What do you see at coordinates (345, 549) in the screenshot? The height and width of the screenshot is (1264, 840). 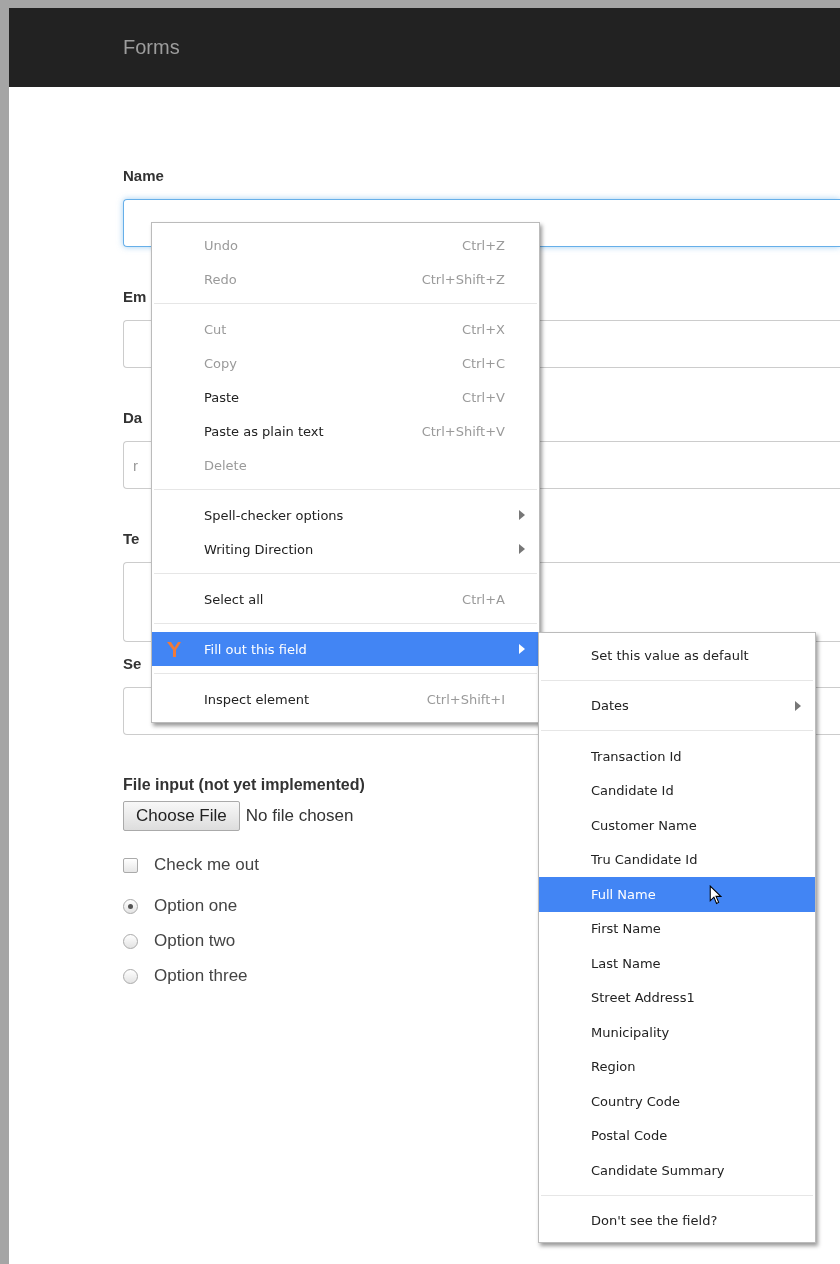 I see `menu-item: Writing Direction` at bounding box center [345, 549].